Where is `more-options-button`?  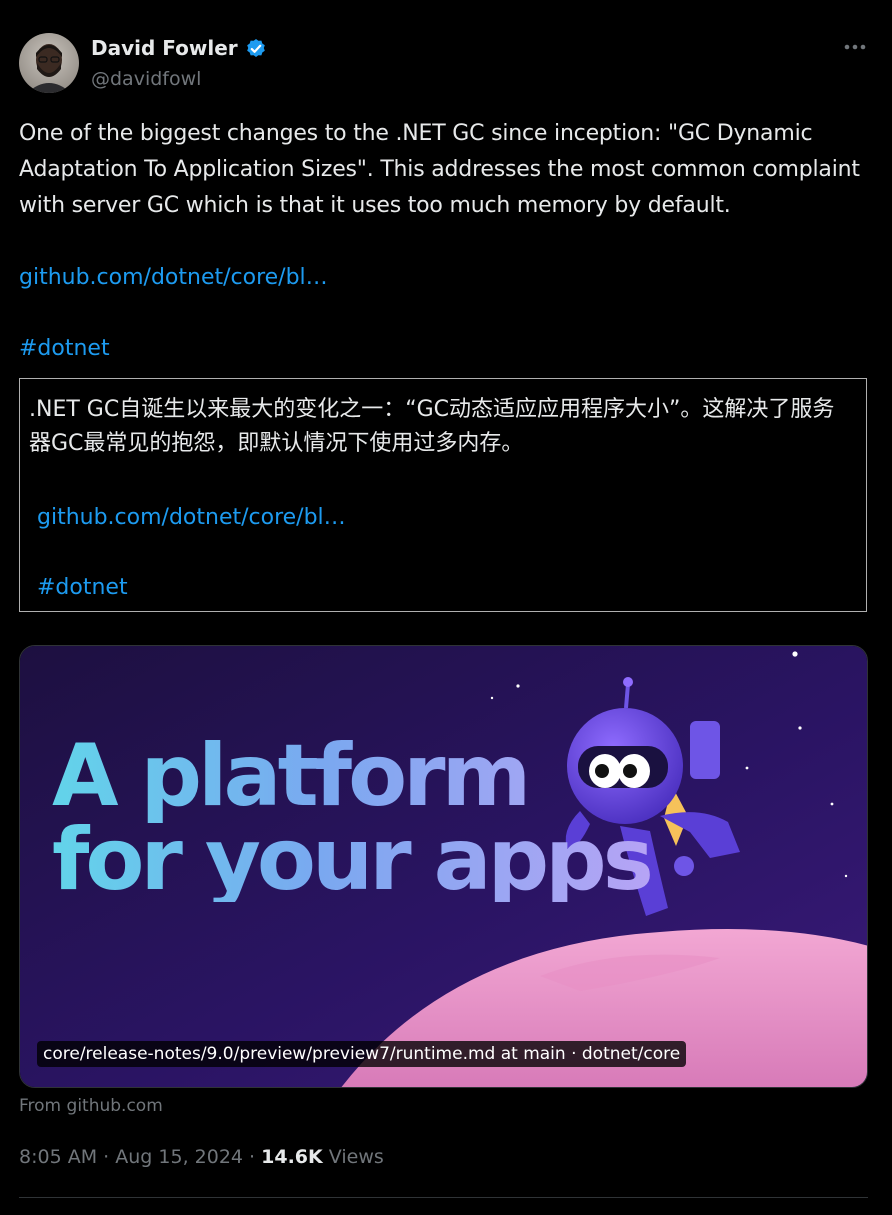
more-options-button is located at coordinates (855, 47).